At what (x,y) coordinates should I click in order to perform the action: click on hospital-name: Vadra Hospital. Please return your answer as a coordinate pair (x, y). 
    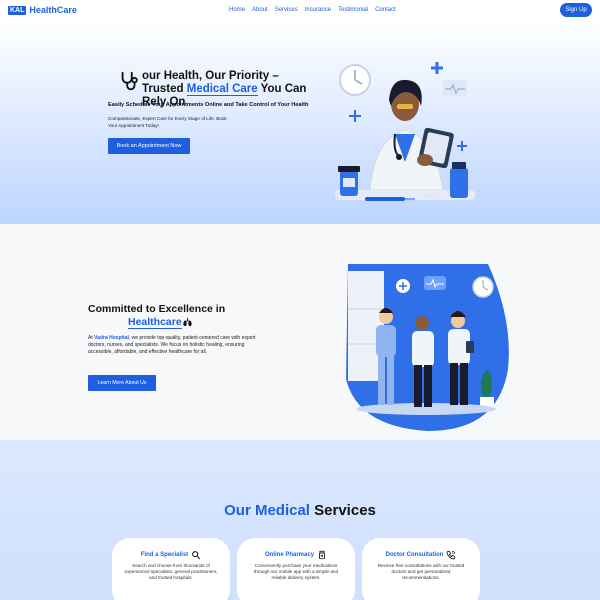
    Looking at the image, I should click on (111, 338).